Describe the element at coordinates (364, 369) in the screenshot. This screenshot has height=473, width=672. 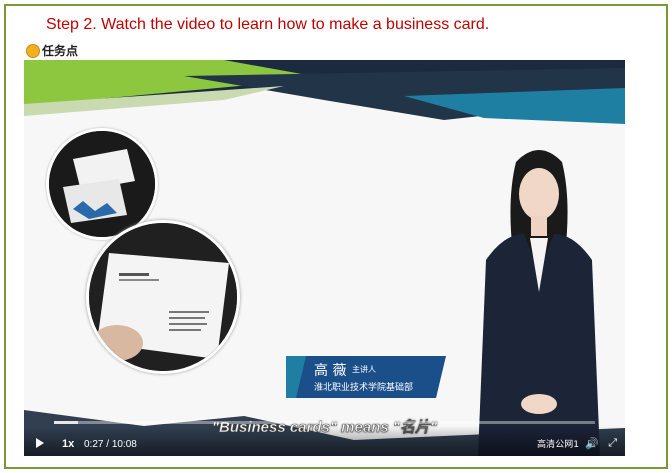
I see `speaker-role: 主讲人` at that location.